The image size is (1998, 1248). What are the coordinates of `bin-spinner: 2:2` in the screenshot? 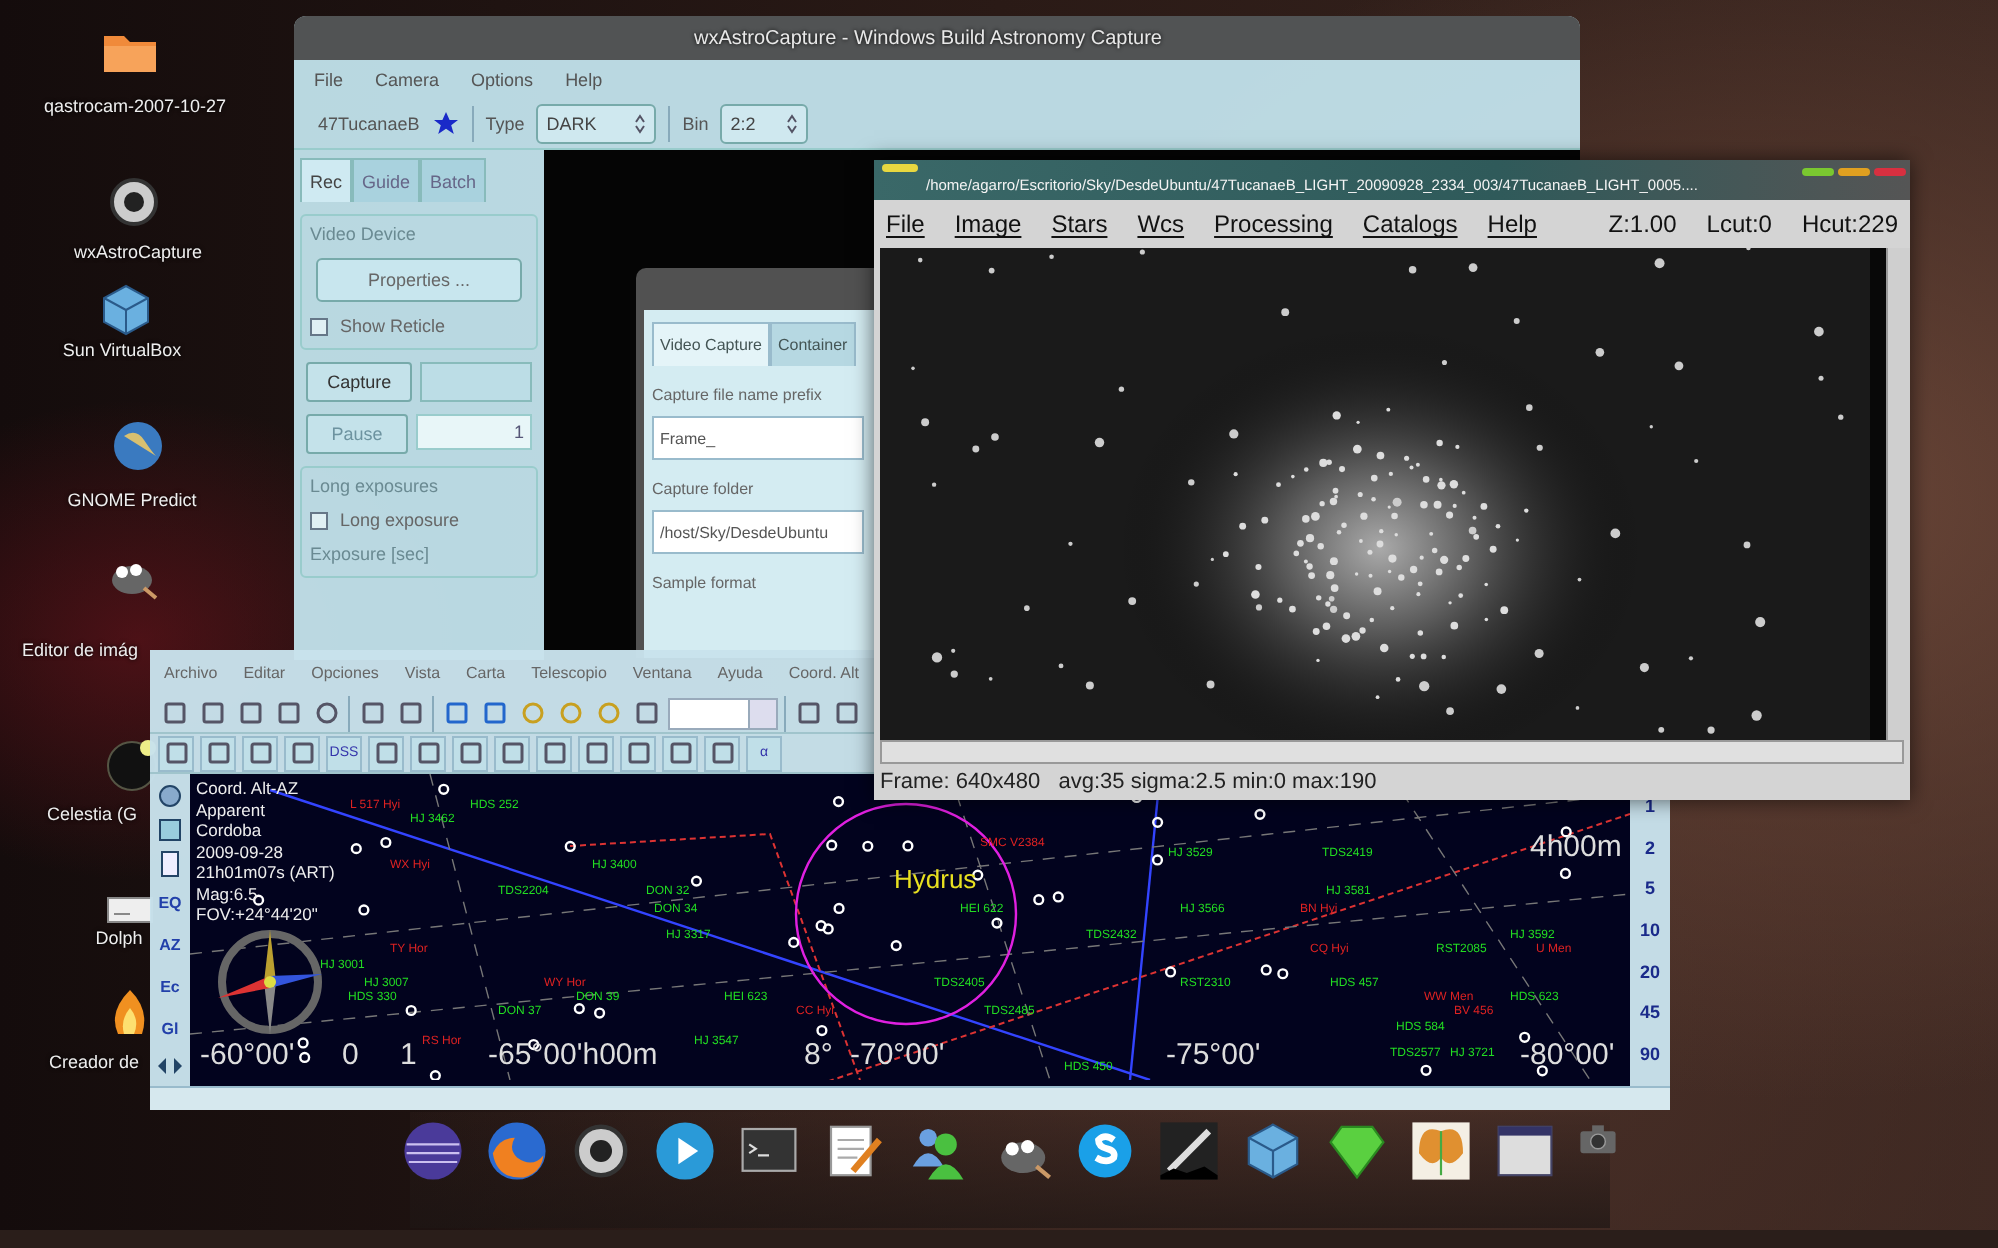 It's located at (764, 124).